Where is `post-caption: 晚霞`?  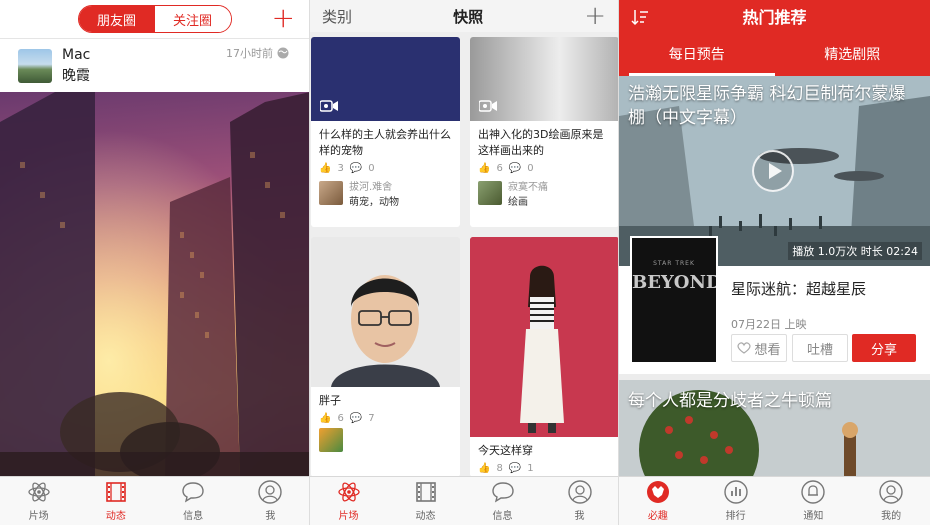 post-caption: 晚霞 is located at coordinates (76, 75).